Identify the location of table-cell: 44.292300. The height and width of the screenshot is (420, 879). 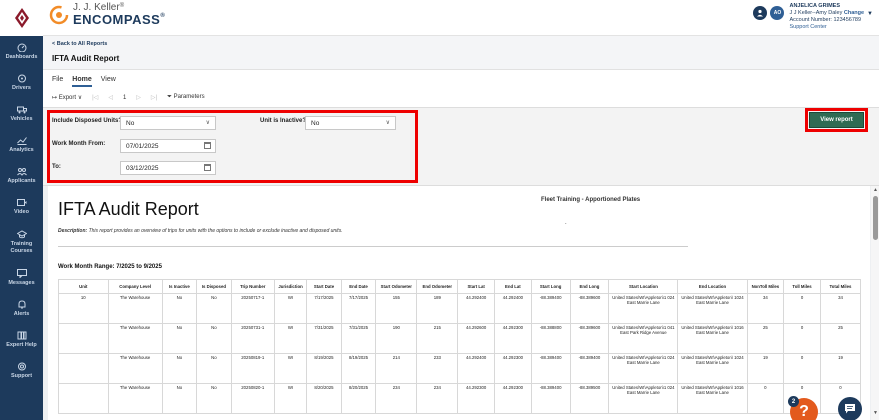
(476, 398).